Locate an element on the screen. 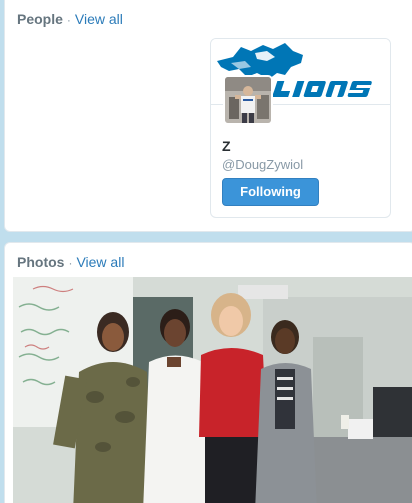 Image resolution: width=412 pixels, height=503 pixels. avatar-image is located at coordinates (248, 100).